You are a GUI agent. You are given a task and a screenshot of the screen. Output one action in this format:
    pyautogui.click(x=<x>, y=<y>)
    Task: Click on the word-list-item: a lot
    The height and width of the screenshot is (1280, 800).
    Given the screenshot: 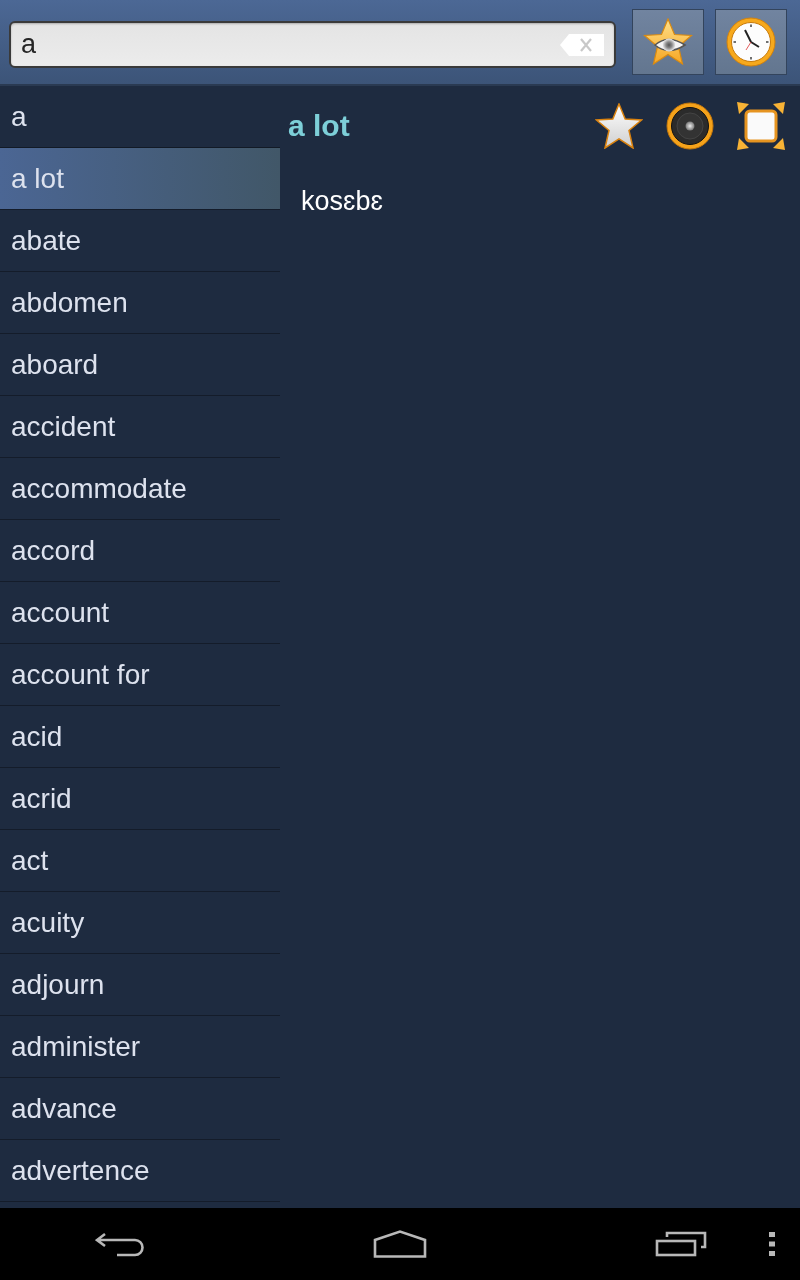 What is the action you would take?
    pyautogui.click(x=140, y=178)
    